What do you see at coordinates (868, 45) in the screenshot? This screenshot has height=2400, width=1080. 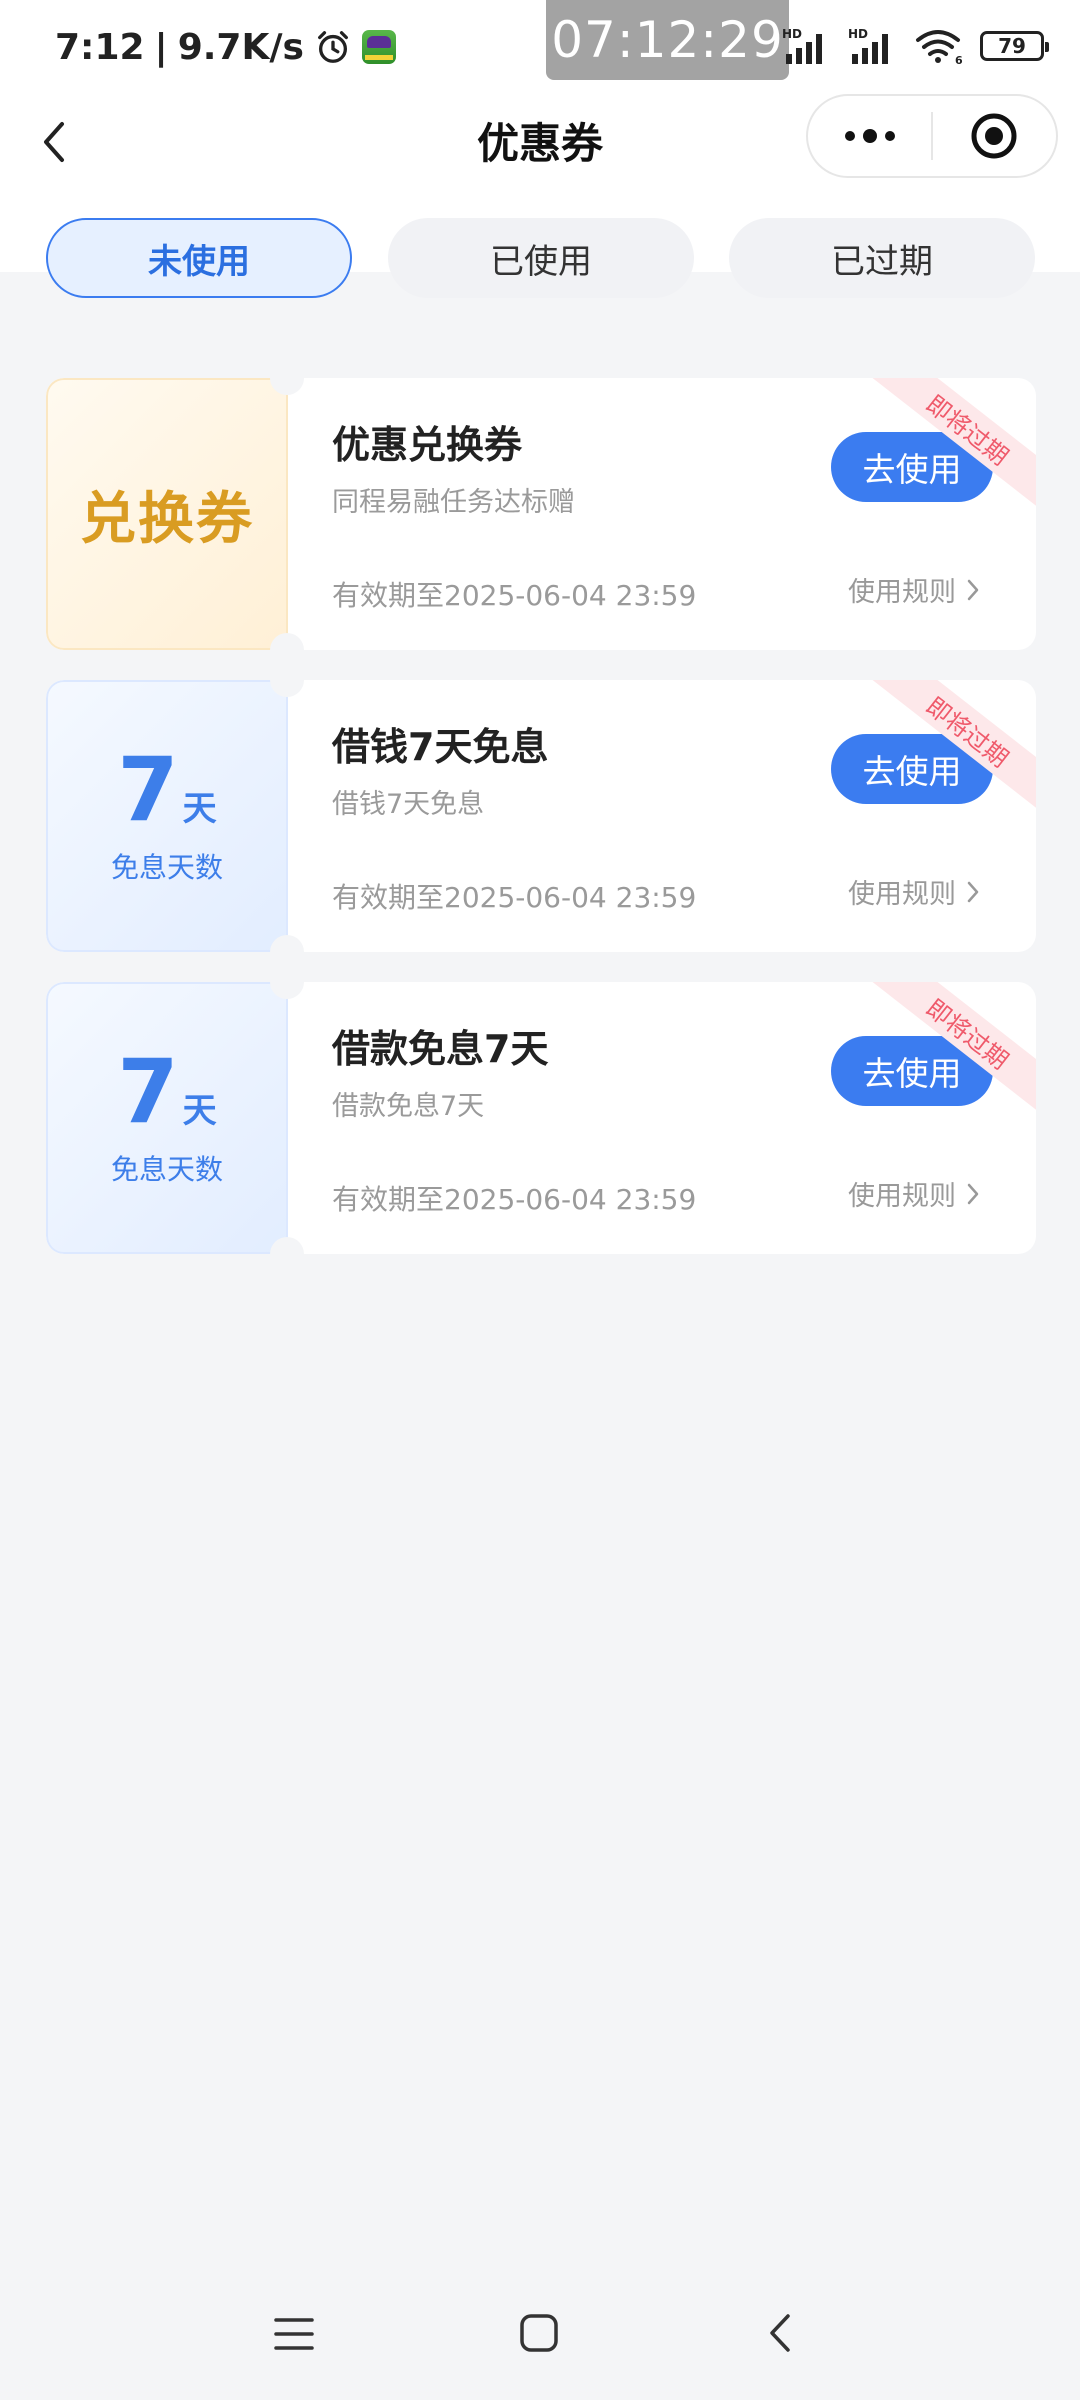 I see `signal-icon-2: HD` at bounding box center [868, 45].